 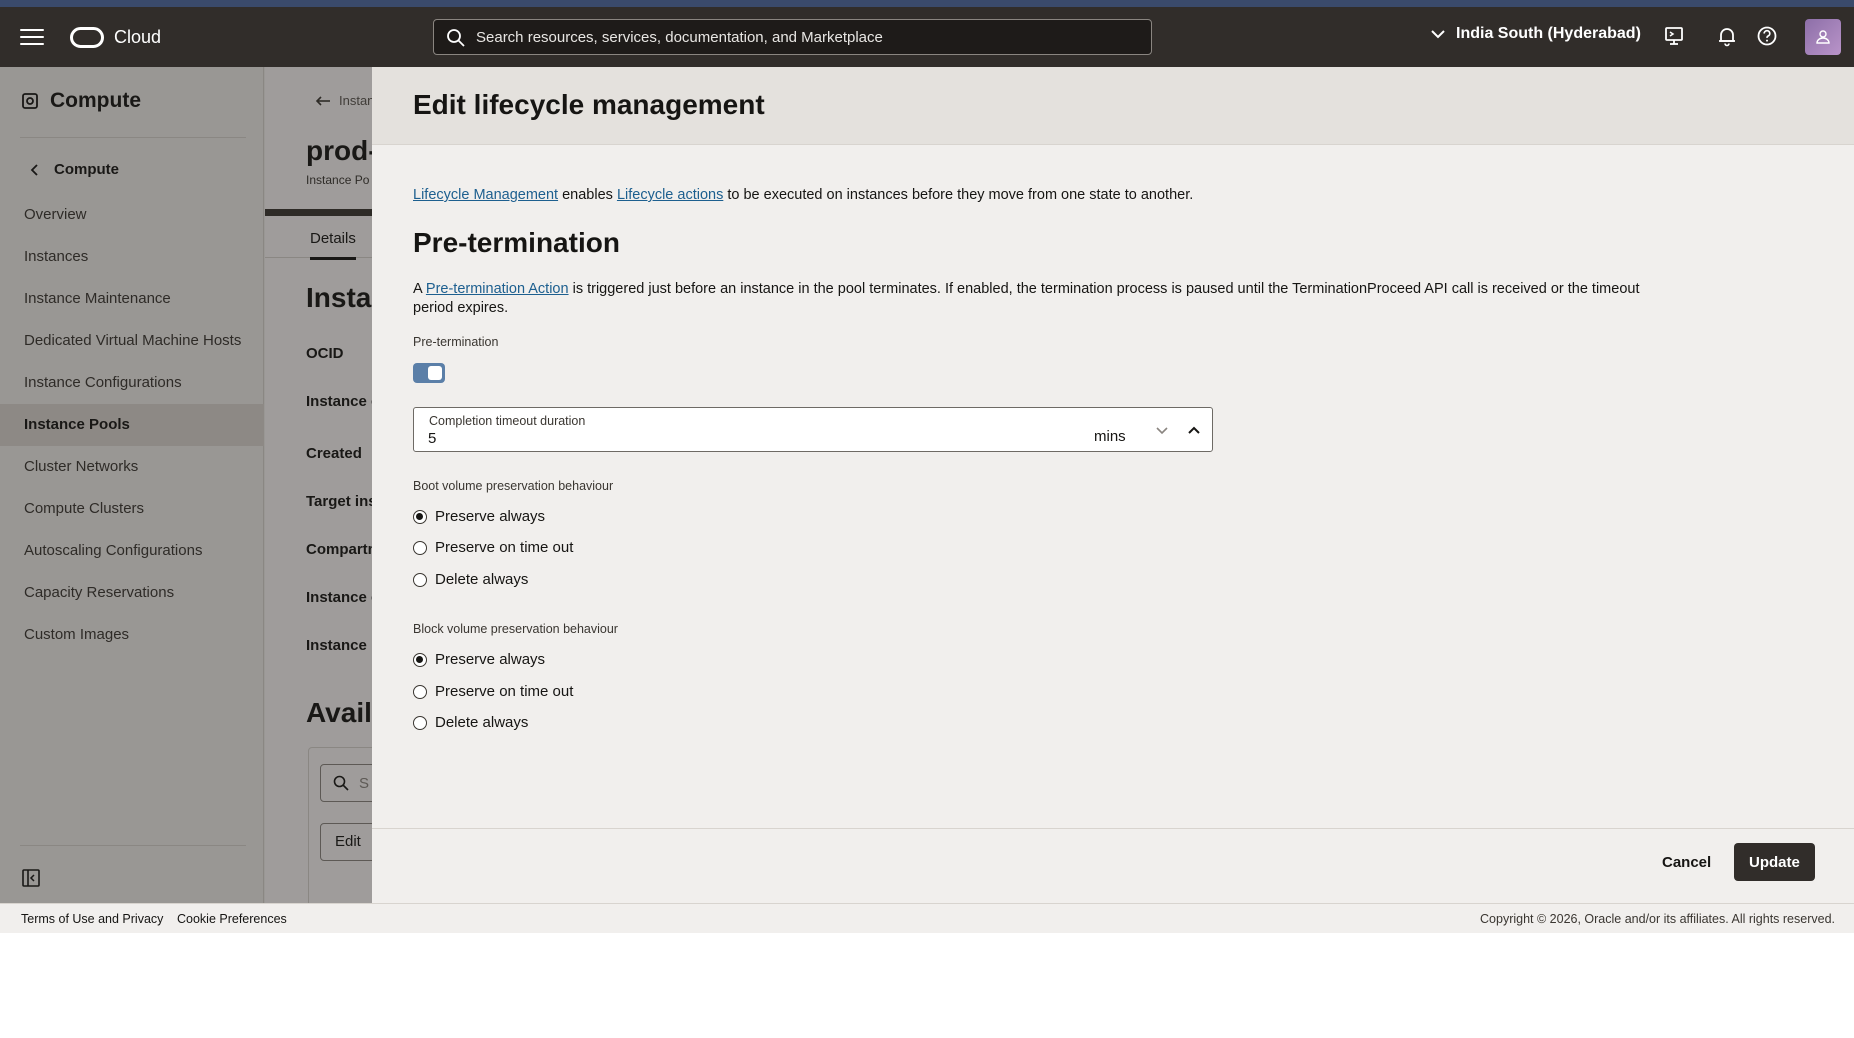 I want to click on oracle-logo-icon, so click(x=87, y=37).